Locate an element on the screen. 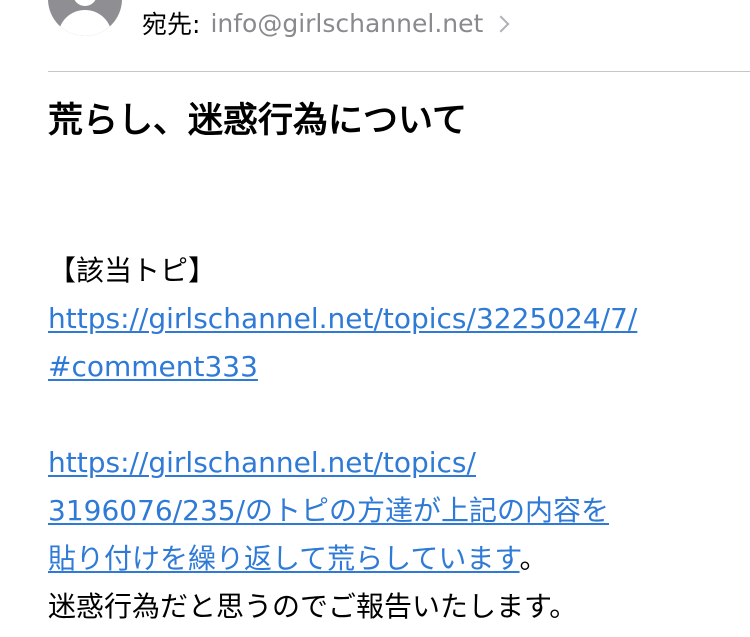 Image resolution: width=750 pixels, height=637 pixels. topic-link-1-line-2: #comment333 is located at coordinates (153, 366).